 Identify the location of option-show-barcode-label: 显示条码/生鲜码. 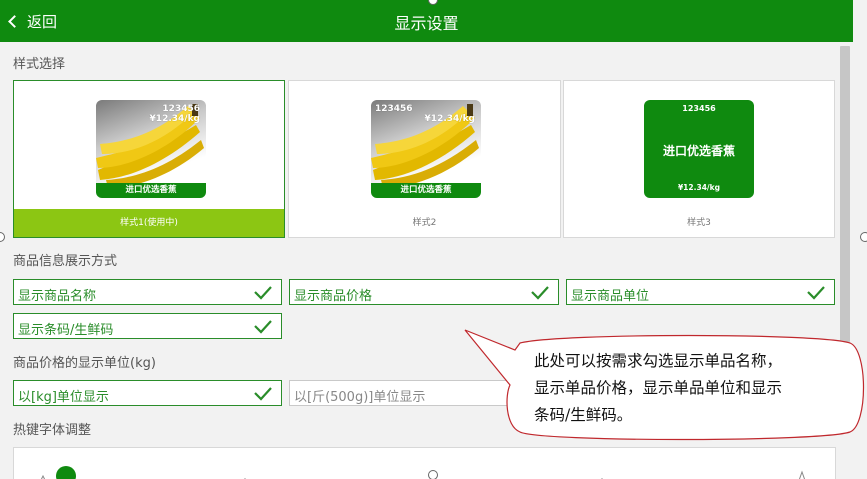
(66, 330).